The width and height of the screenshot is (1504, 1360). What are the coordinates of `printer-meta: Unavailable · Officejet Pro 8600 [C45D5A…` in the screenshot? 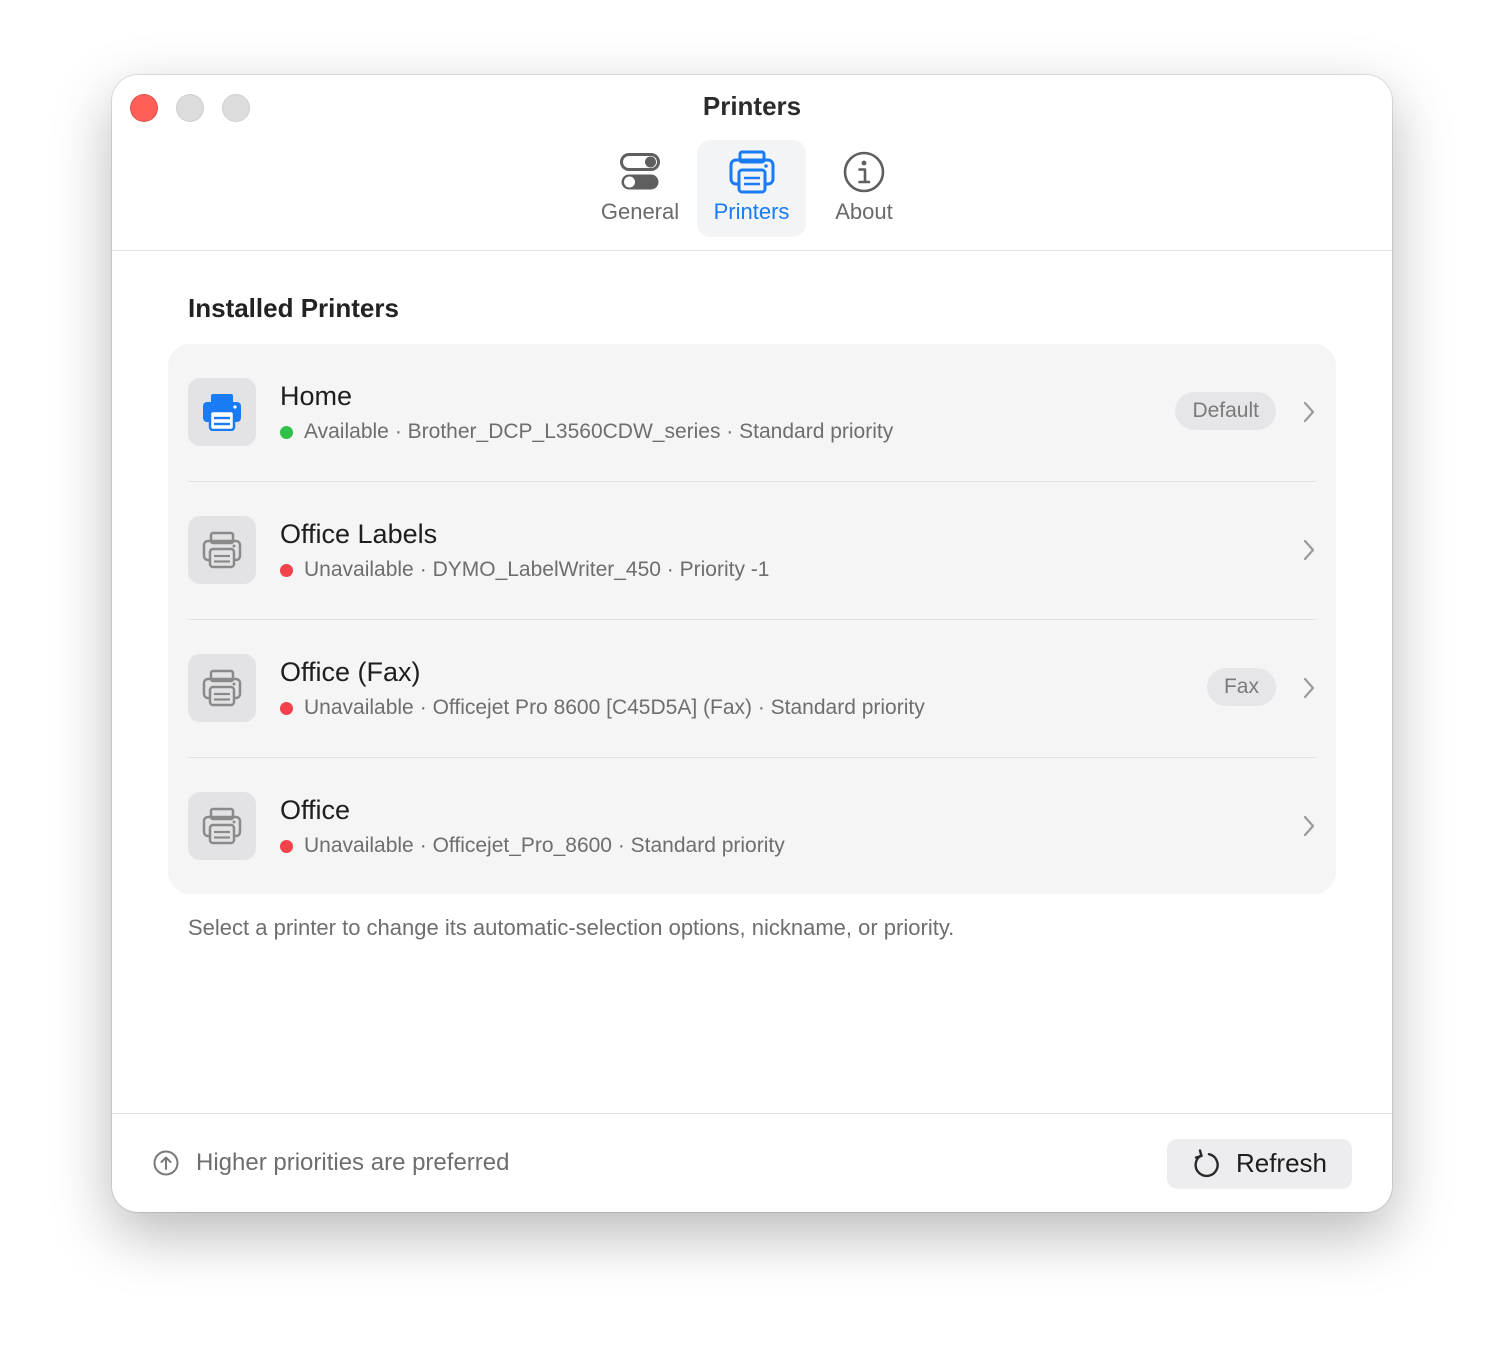 It's located at (602, 708).